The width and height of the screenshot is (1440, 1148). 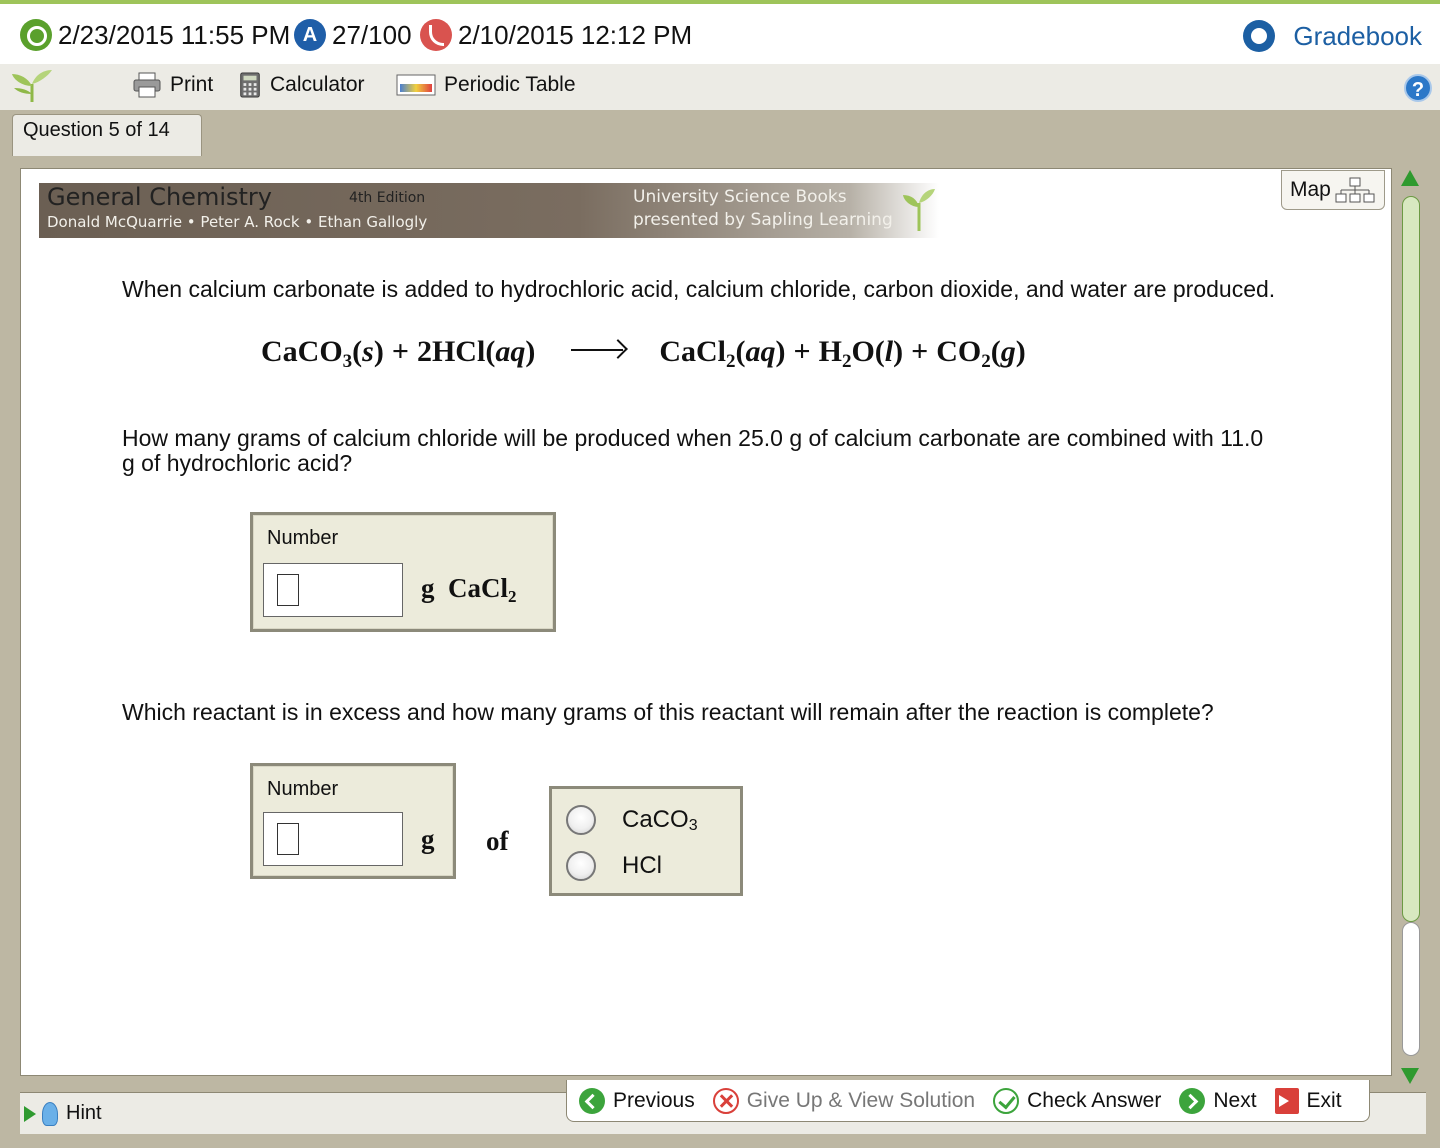 What do you see at coordinates (436, 35) in the screenshot?
I see `late-icon` at bounding box center [436, 35].